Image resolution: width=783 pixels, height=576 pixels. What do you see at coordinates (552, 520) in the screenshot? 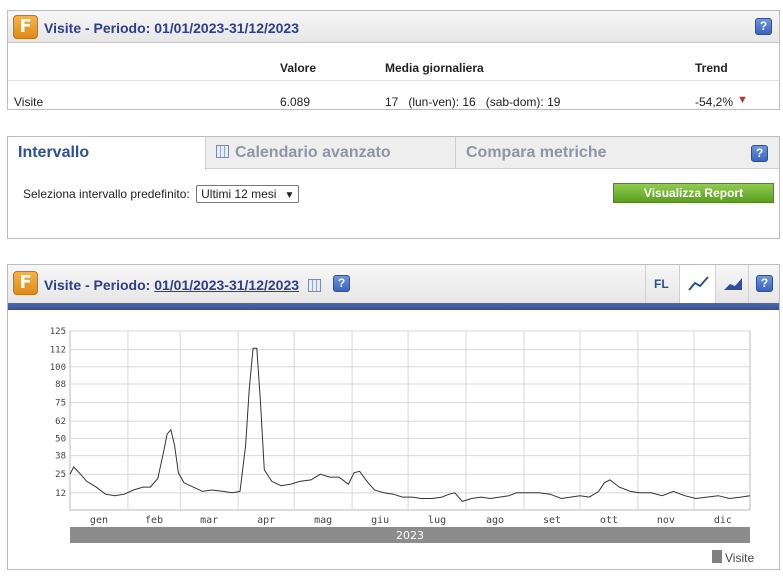
I see `x-tick-label: set` at bounding box center [552, 520].